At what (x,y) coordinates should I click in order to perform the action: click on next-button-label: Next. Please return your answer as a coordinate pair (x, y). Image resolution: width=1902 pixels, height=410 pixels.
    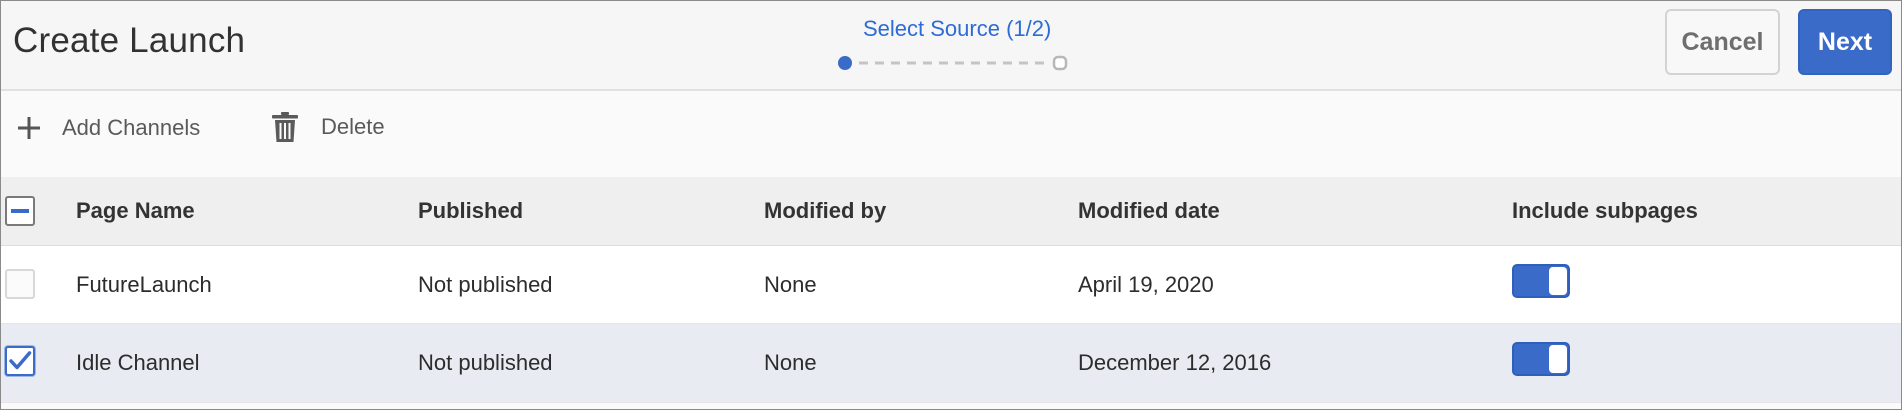
    Looking at the image, I should click on (1845, 41).